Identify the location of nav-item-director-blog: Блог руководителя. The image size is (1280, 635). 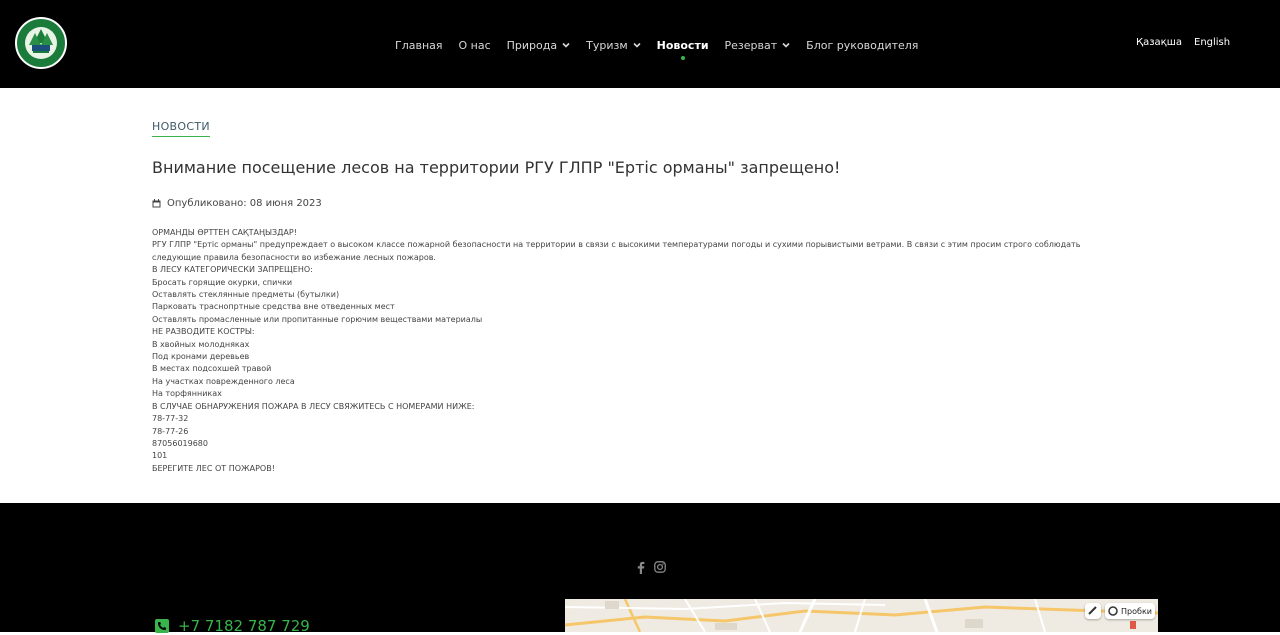
(862, 45).